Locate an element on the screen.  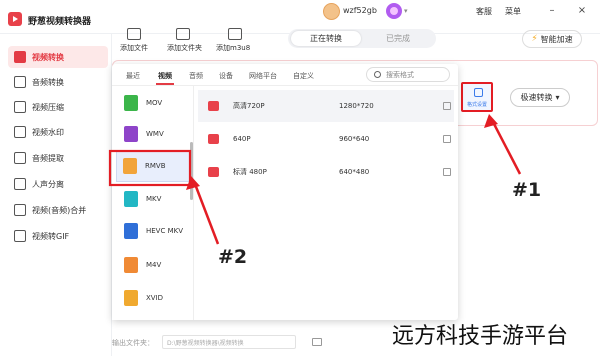
video-convert-icon is located at coordinates (20, 57).